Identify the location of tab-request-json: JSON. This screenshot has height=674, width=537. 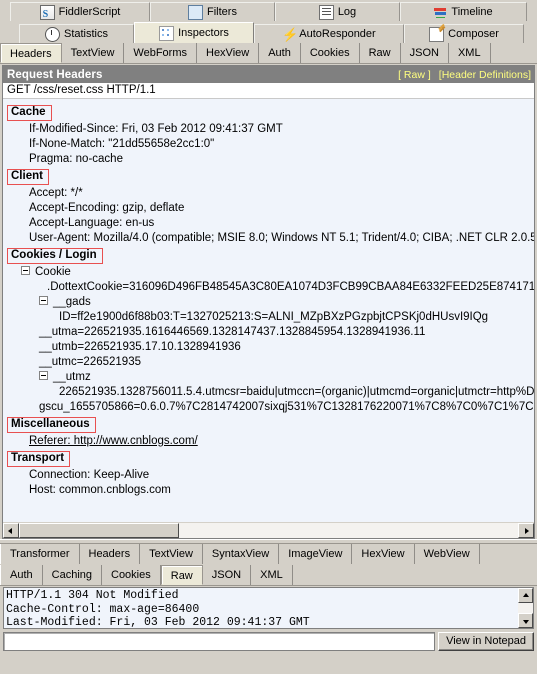
(425, 53).